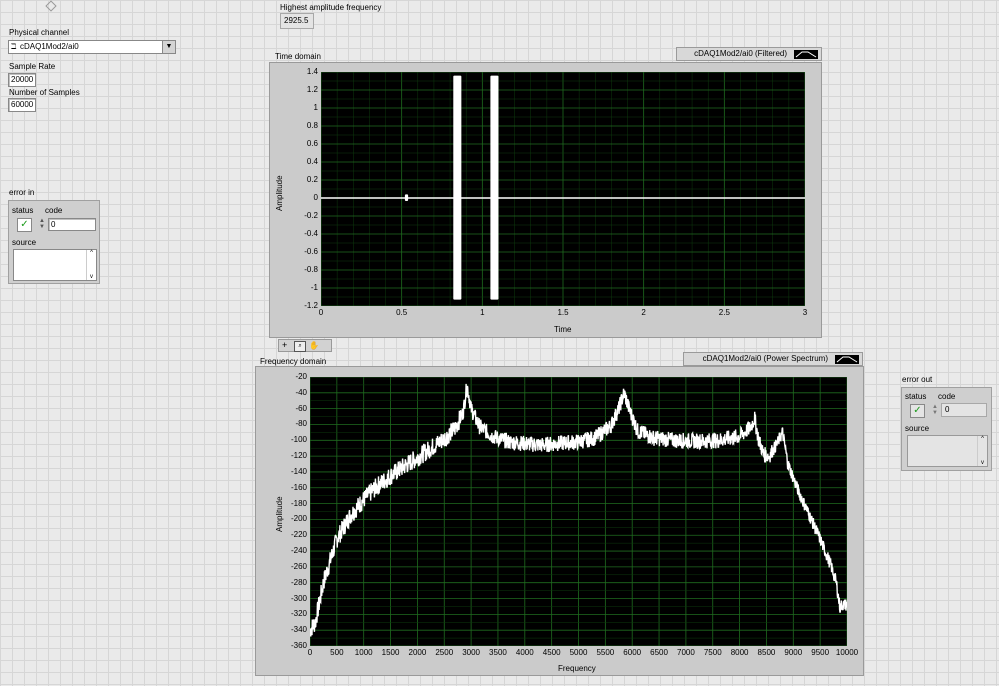 Image resolution: width=999 pixels, height=686 pixels. I want to click on time-graph-legend: cDAQ1Mod2/ai0 (Filtered), so click(749, 54).